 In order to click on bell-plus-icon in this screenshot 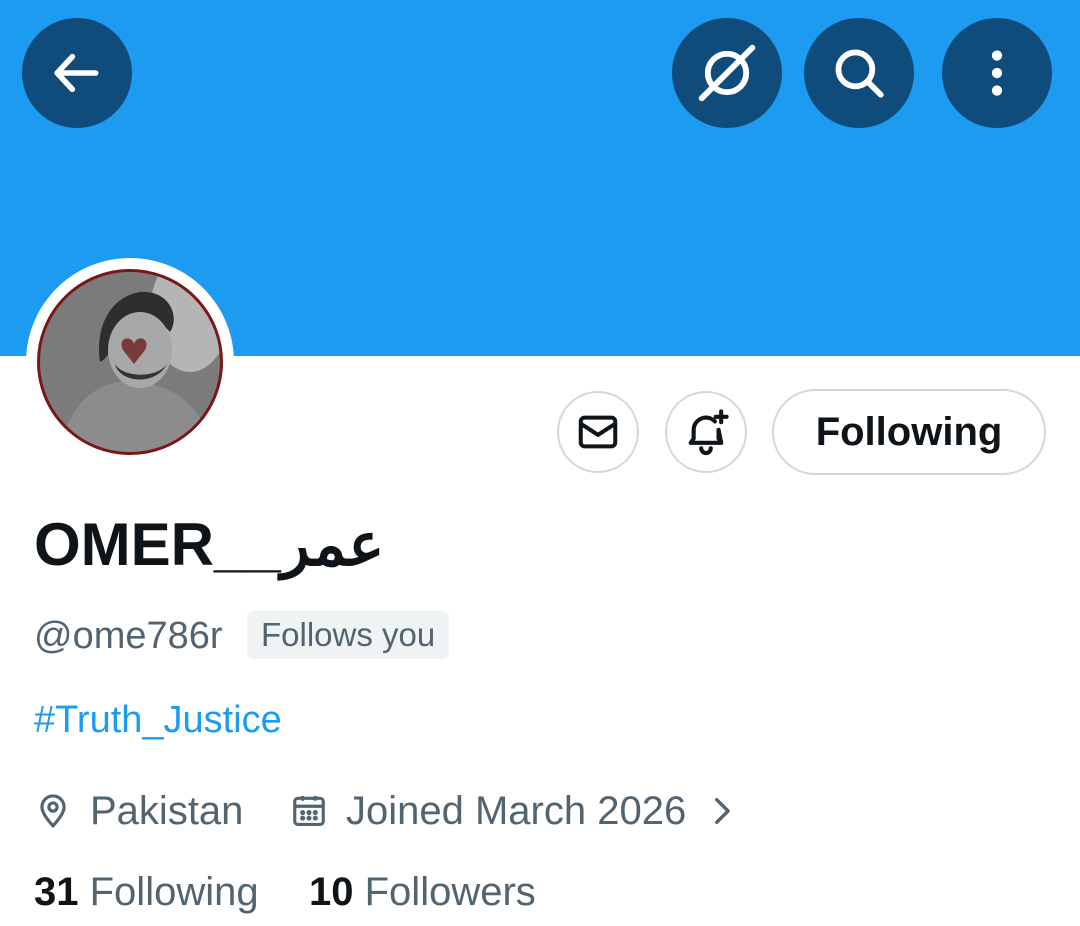, I will do `click(708, 432)`.